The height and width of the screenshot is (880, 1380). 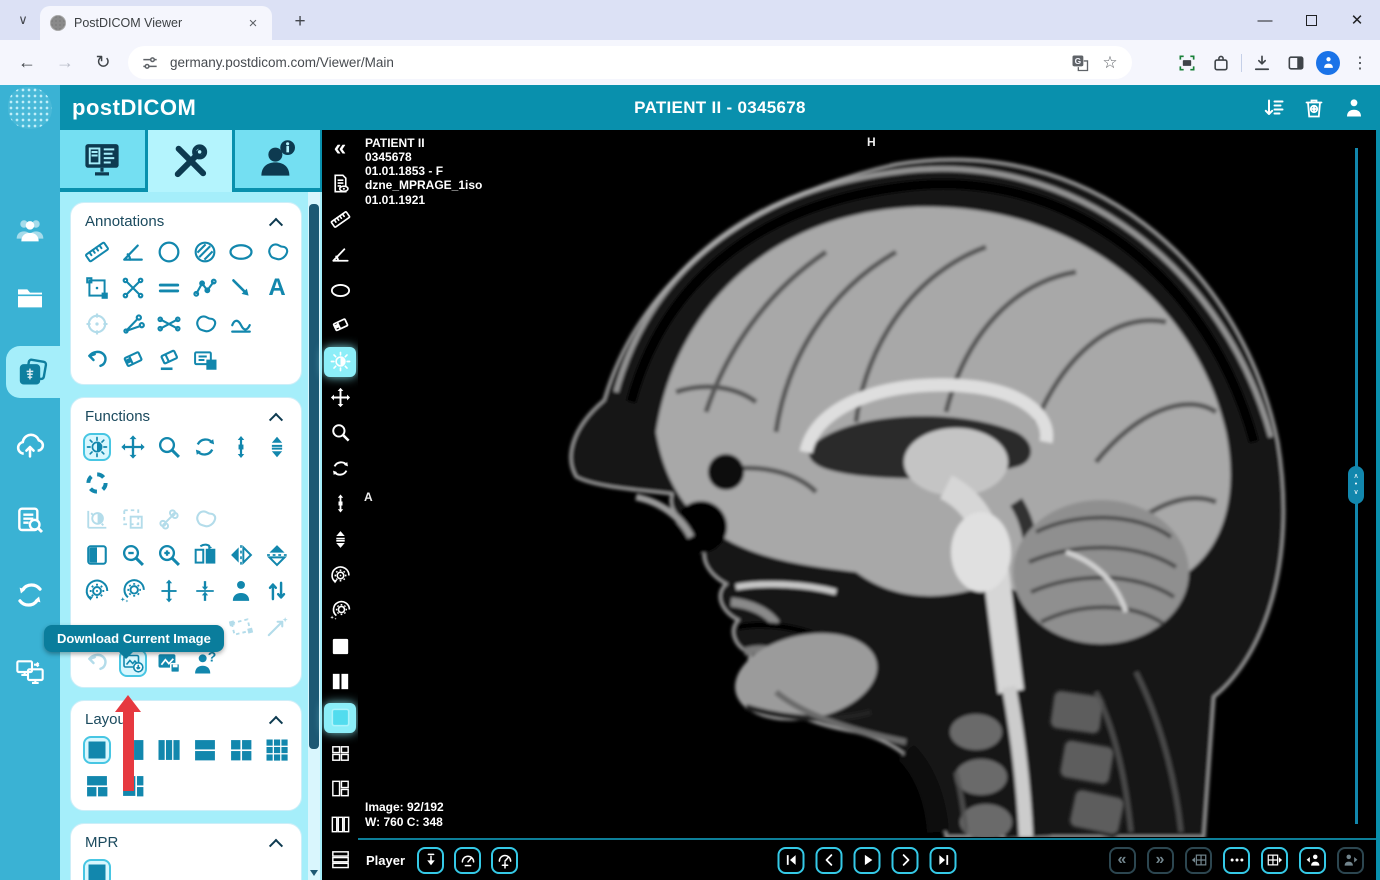 What do you see at coordinates (278, 159) in the screenshot?
I see `tab-patient-info` at bounding box center [278, 159].